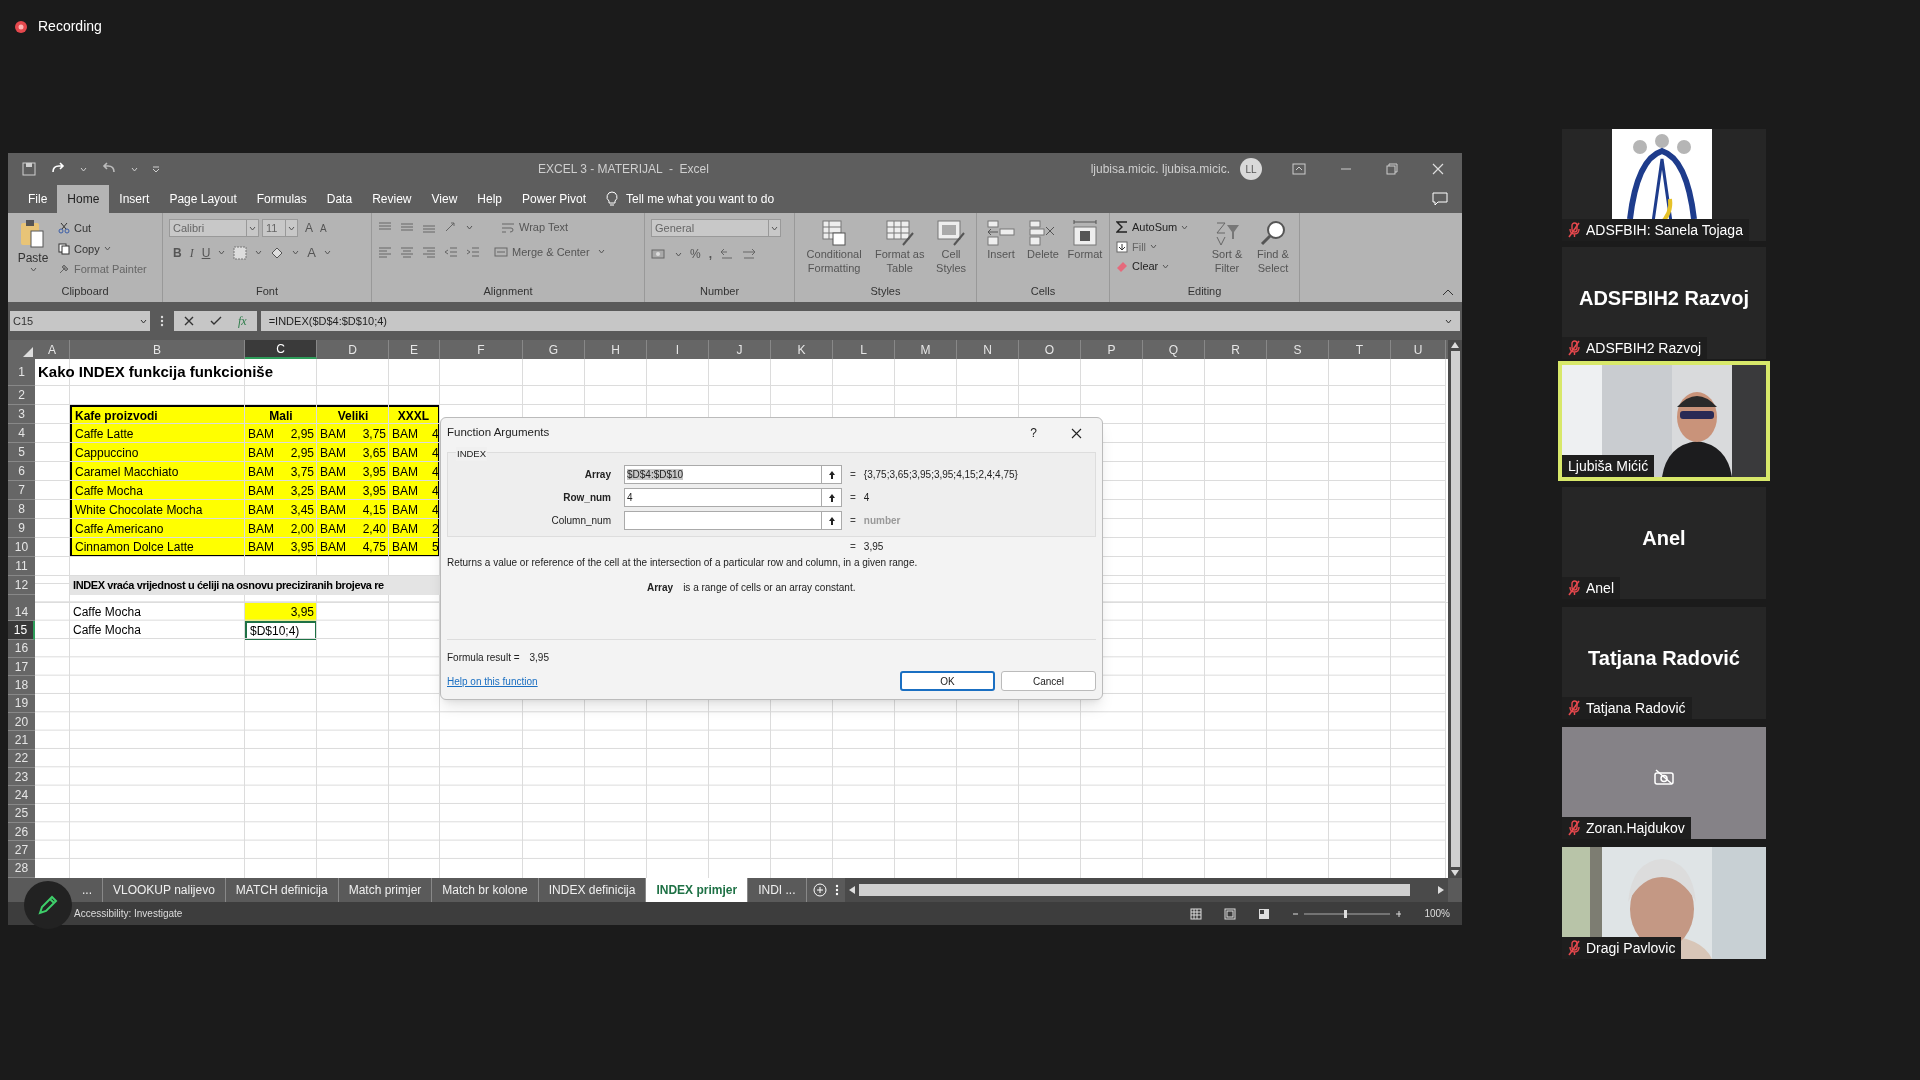  What do you see at coordinates (281, 630) in the screenshot?
I see `cell-editor: $D$10;4)` at bounding box center [281, 630].